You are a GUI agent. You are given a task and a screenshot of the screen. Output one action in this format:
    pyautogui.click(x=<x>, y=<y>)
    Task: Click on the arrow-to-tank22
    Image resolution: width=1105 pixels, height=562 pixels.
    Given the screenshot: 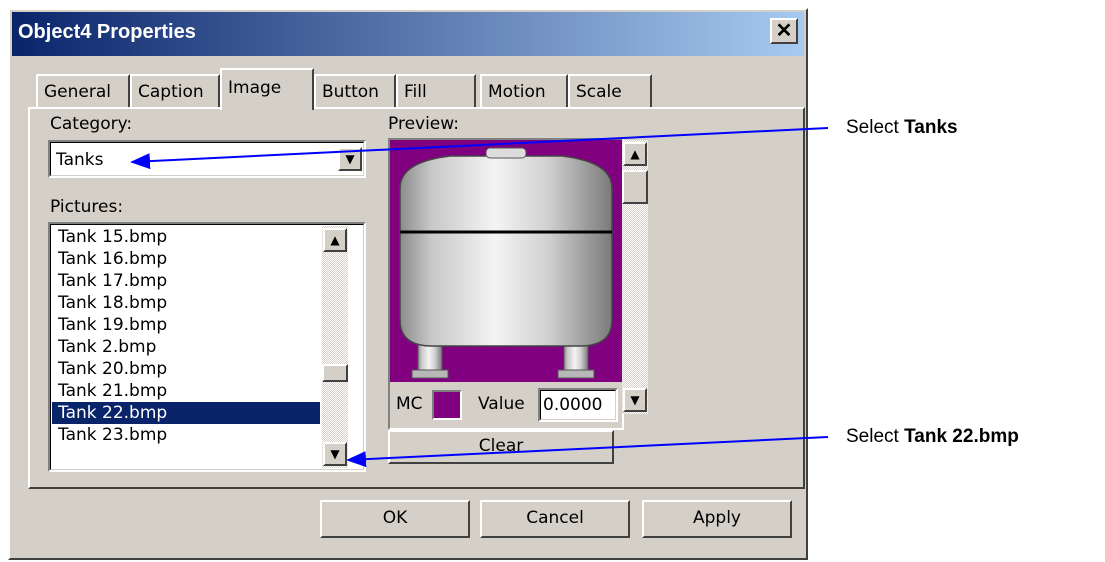 What is the action you would take?
    pyautogui.click(x=587, y=452)
    